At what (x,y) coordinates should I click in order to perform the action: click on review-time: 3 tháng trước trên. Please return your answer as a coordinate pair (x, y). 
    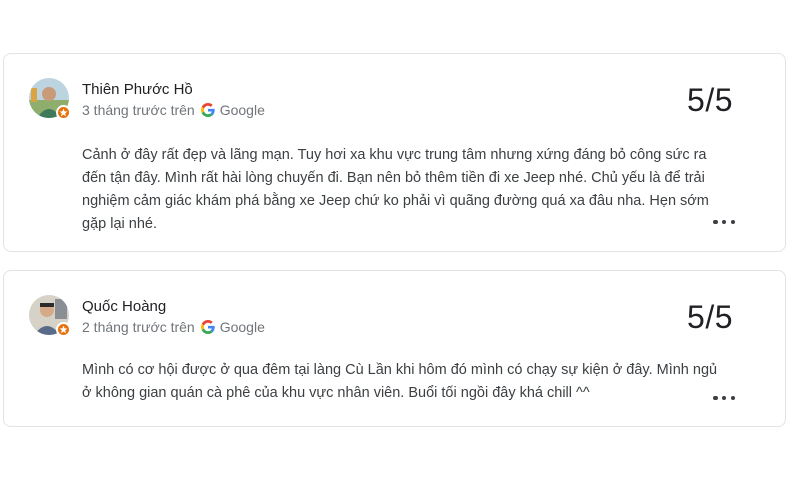
    Looking at the image, I should click on (138, 110).